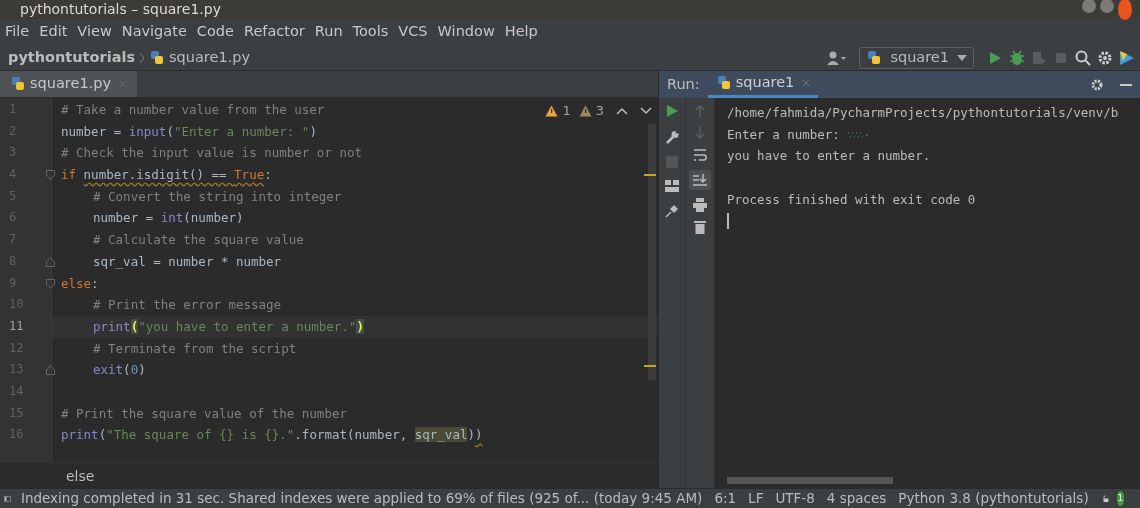  What do you see at coordinates (53, 32) in the screenshot?
I see `menu-item: Edit` at bounding box center [53, 32].